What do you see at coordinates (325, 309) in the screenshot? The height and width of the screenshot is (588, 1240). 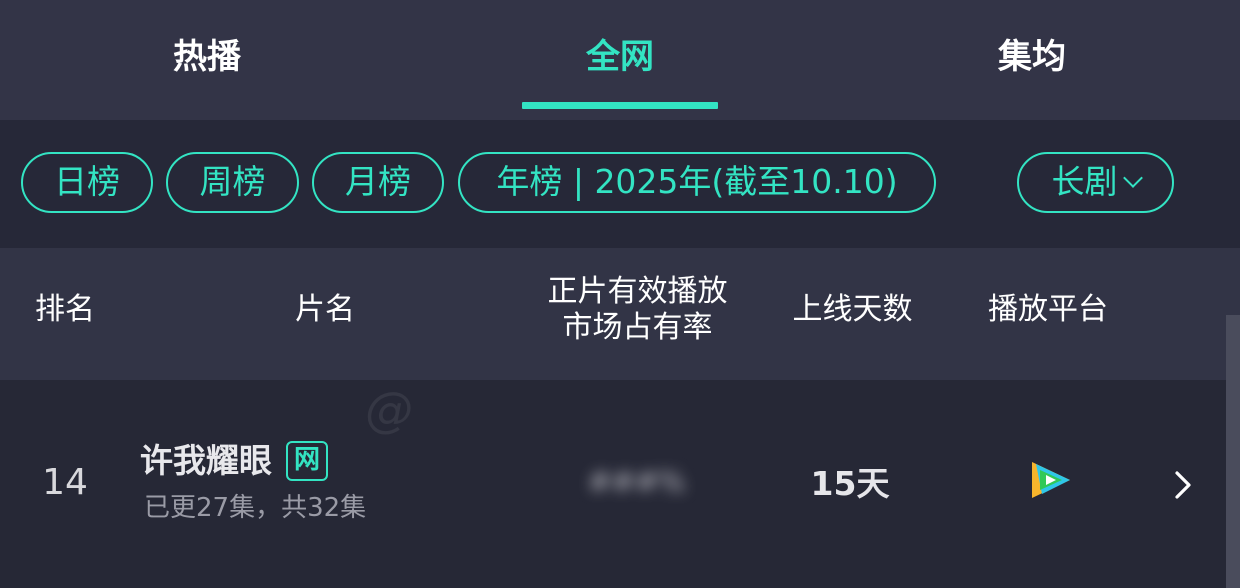 I see `column-header-title: 片名` at bounding box center [325, 309].